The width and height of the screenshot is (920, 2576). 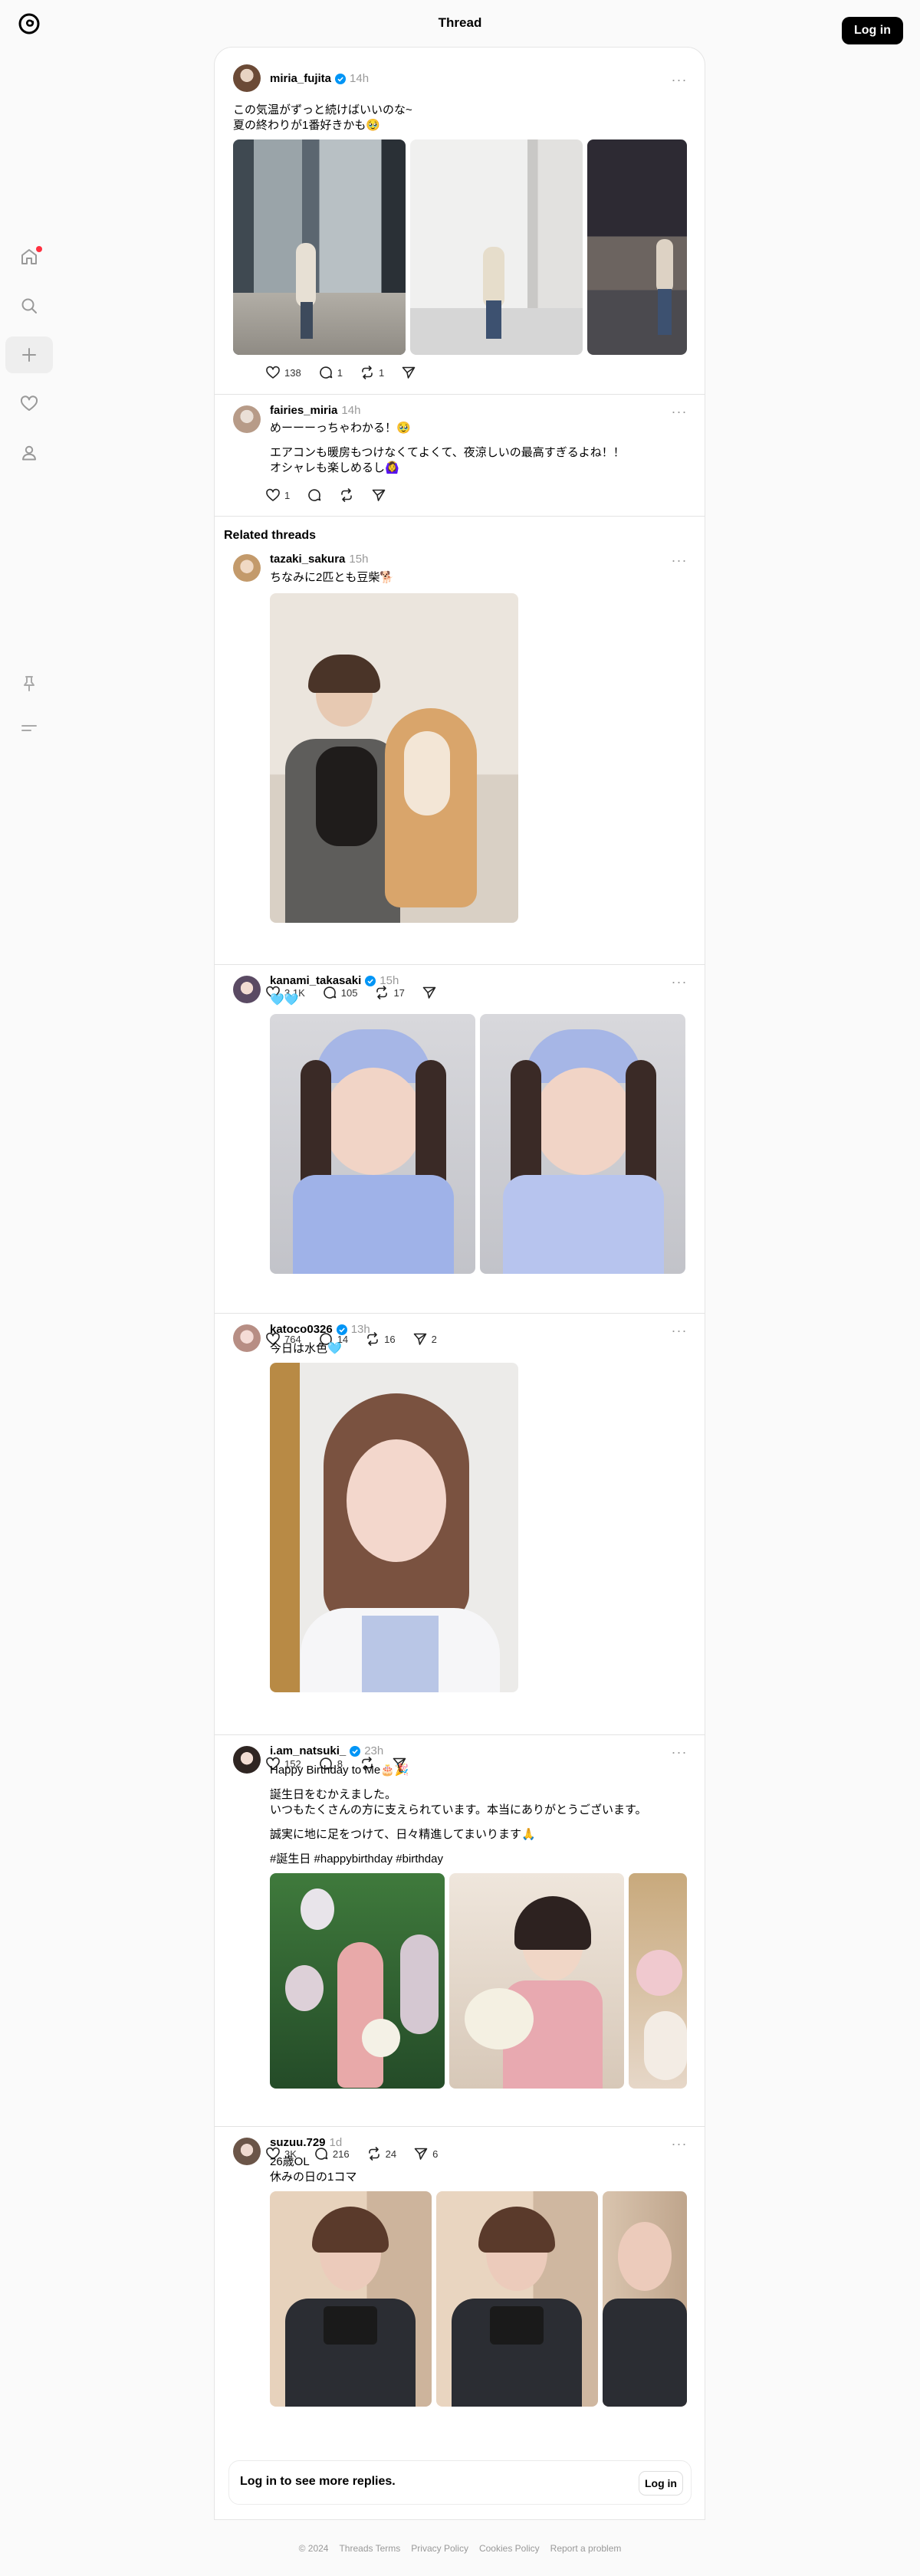 I want to click on footer-link-terms: Threads Terms, so click(x=369, y=2548).